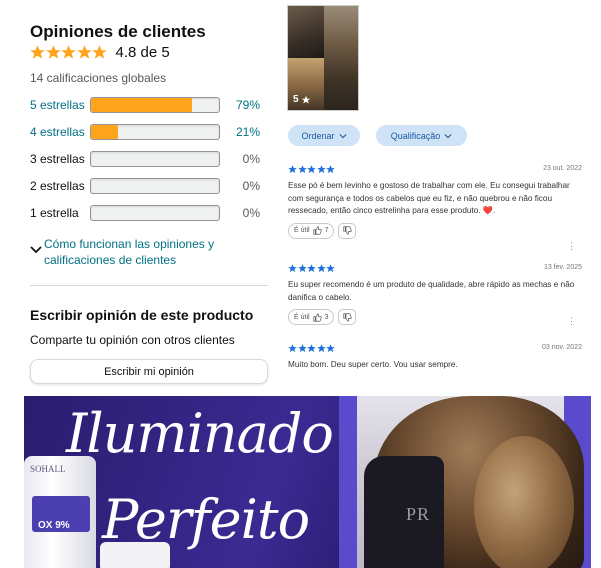 Image resolution: width=601 pixels, height=568 pixels. I want to click on helpful-button: É útil 3, so click(311, 317).